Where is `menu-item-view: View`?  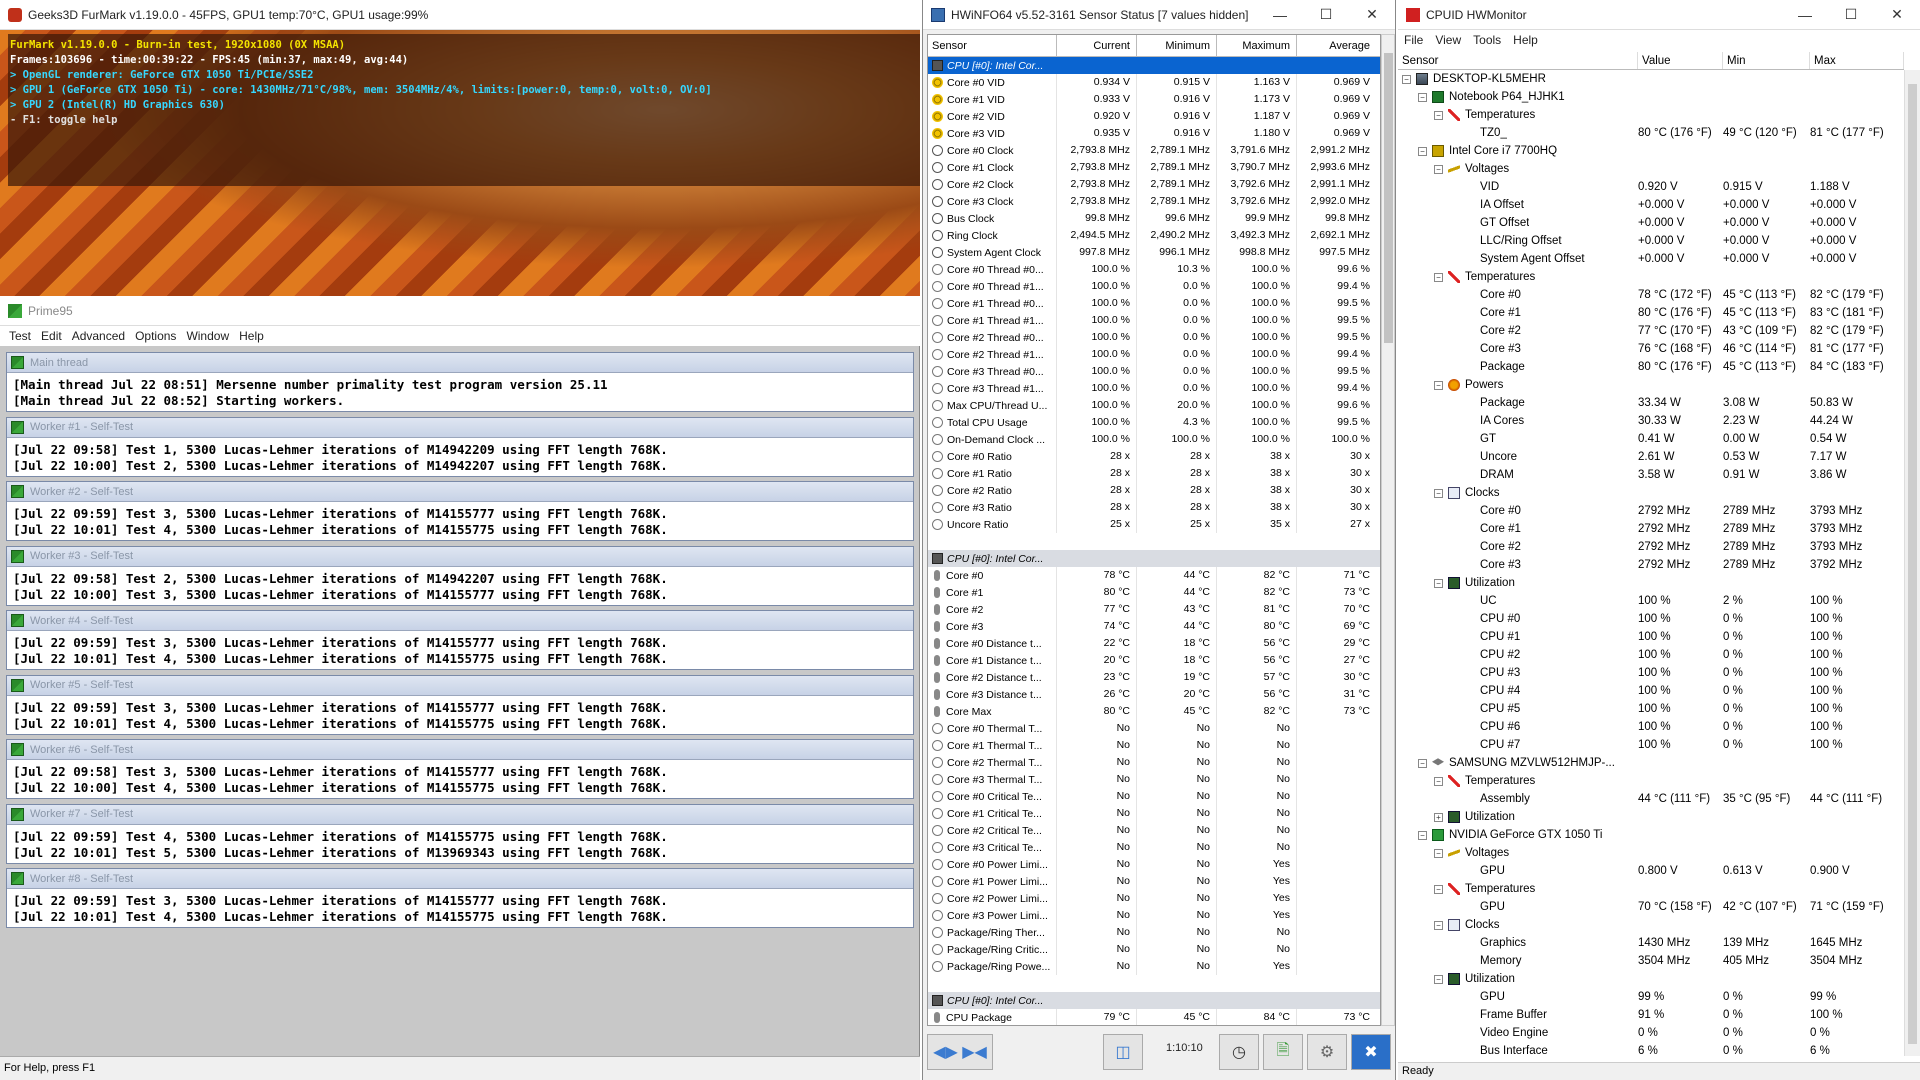 menu-item-view: View is located at coordinates (1448, 40).